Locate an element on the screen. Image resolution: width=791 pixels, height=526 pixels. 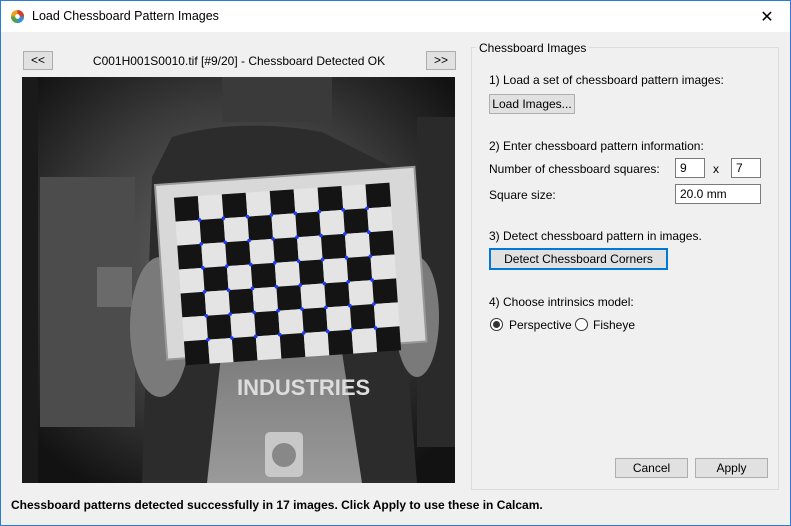
detect-corners-button: Detect Chessboard Corners is located at coordinates (578, 259).